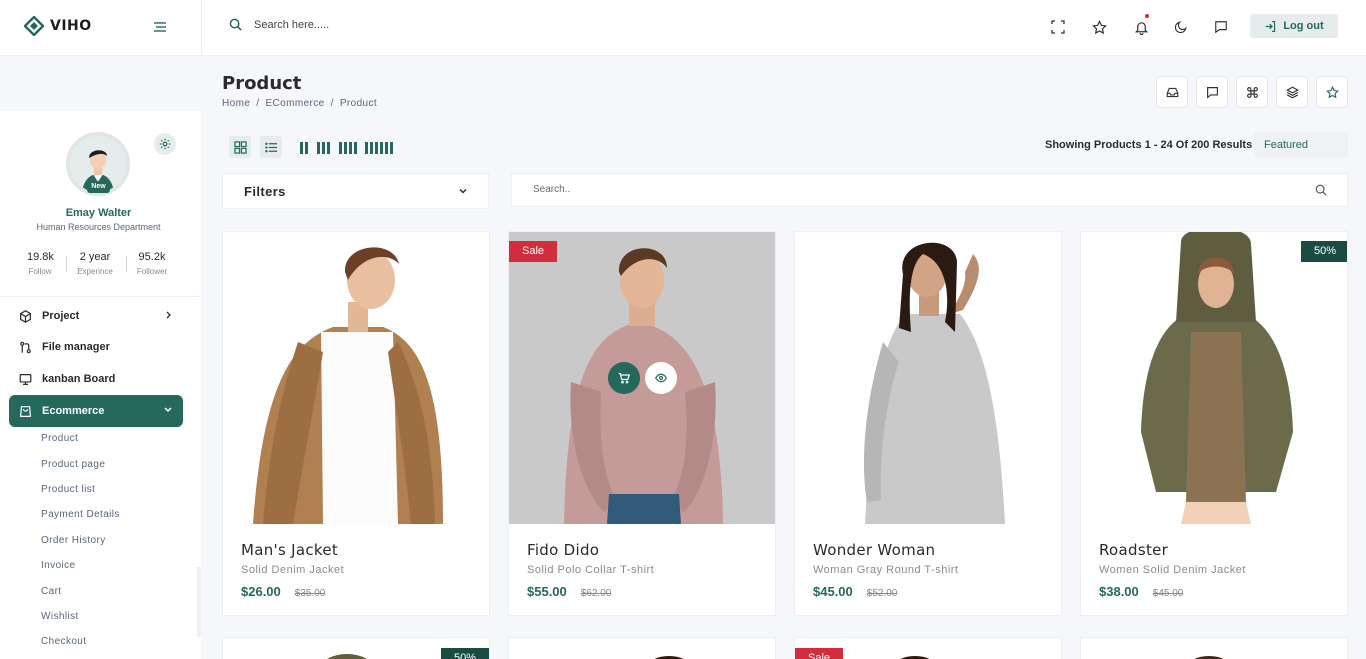 This screenshot has width=1366, height=659. Describe the element at coordinates (348, 148) in the screenshot. I see `four-column-layout-button` at that location.